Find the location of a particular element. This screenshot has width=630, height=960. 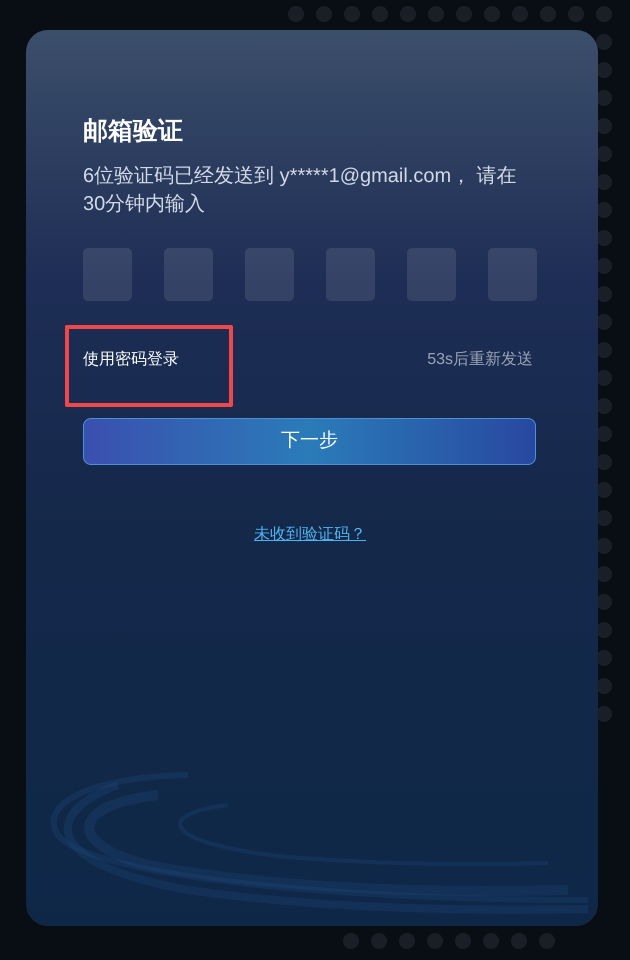

page-title: 邮箱验证 is located at coordinates (133, 131).